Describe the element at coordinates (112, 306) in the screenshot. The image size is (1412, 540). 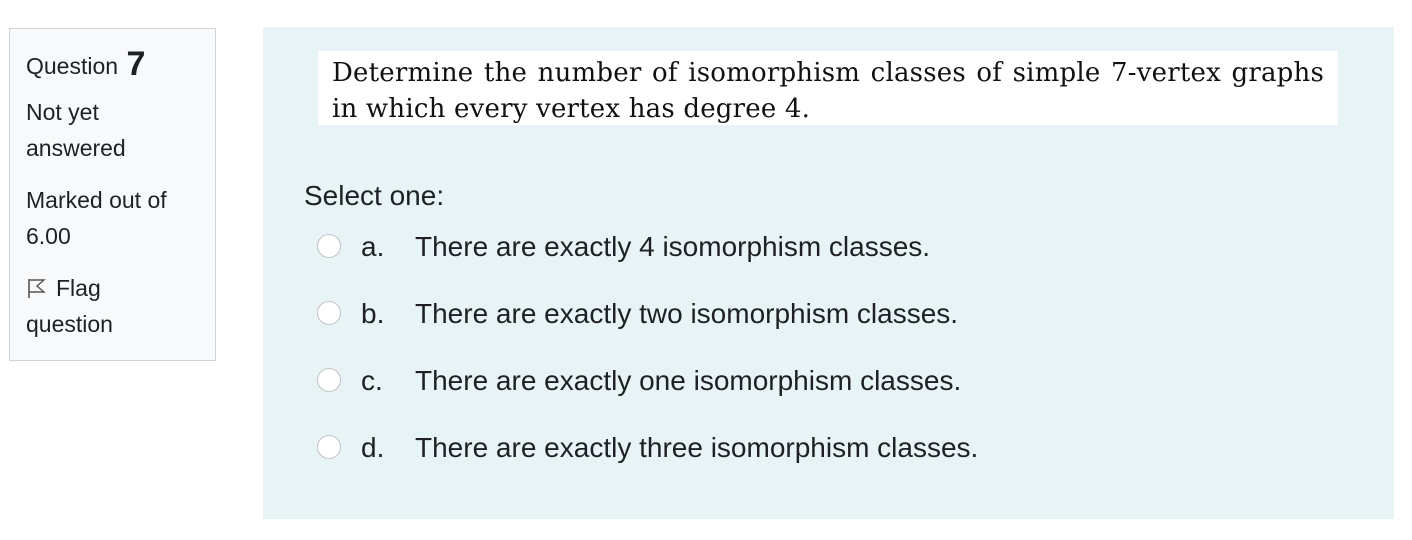
I see `flag-question-link: Flag question` at that location.